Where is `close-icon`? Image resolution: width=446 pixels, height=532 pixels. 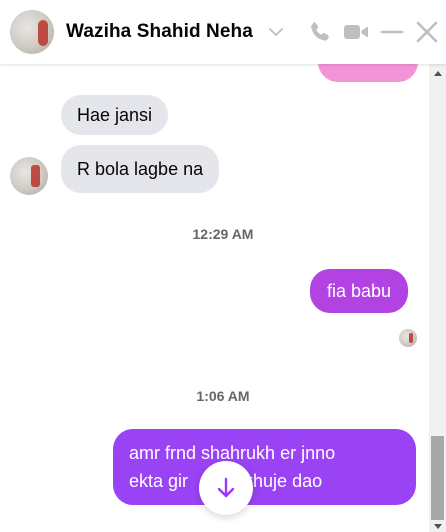 close-icon is located at coordinates (427, 32).